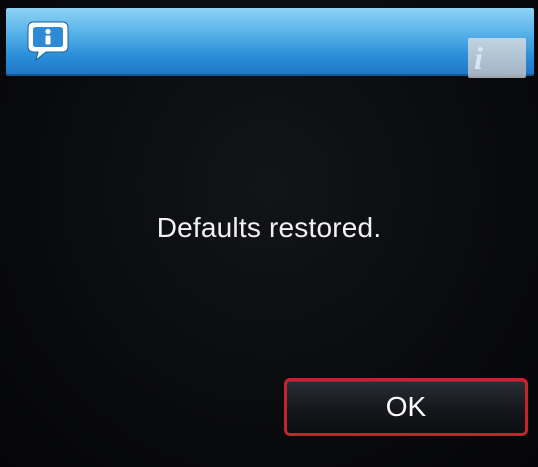 The height and width of the screenshot is (467, 538). What do you see at coordinates (270, 43) in the screenshot?
I see `title-bar: i` at bounding box center [270, 43].